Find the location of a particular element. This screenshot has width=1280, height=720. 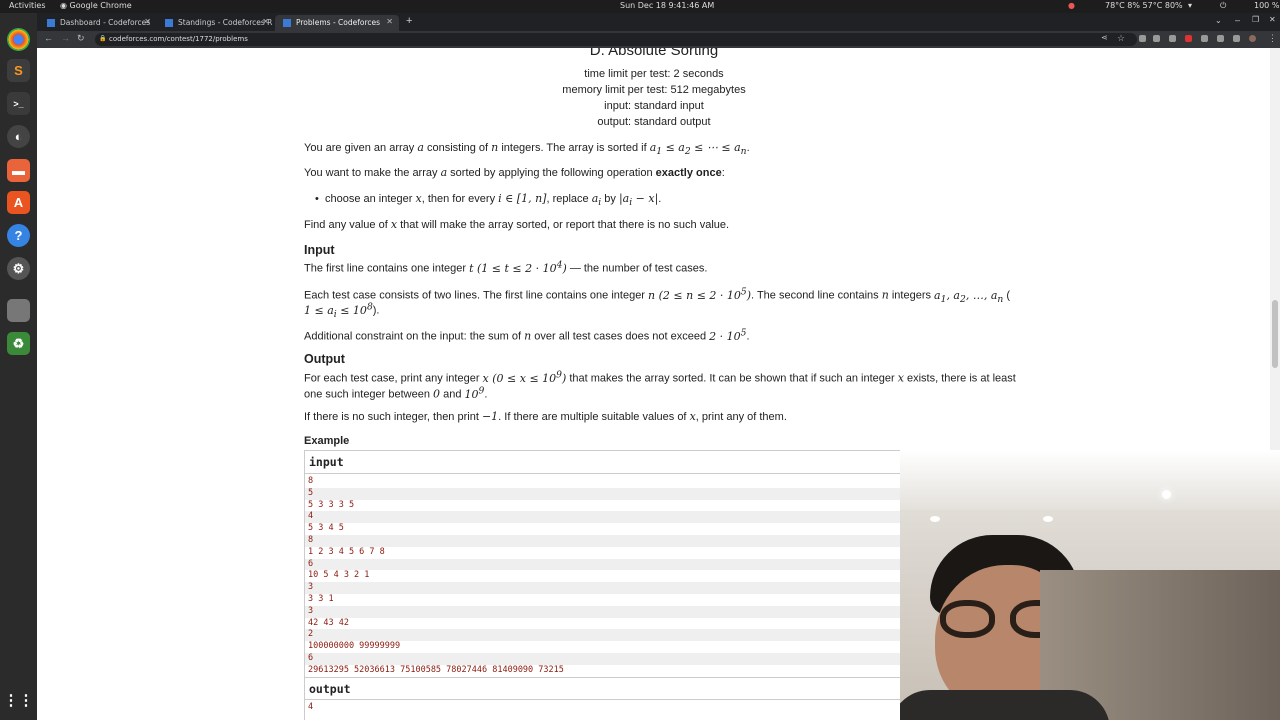

output-file: output: standard output is located at coordinates (654, 122).